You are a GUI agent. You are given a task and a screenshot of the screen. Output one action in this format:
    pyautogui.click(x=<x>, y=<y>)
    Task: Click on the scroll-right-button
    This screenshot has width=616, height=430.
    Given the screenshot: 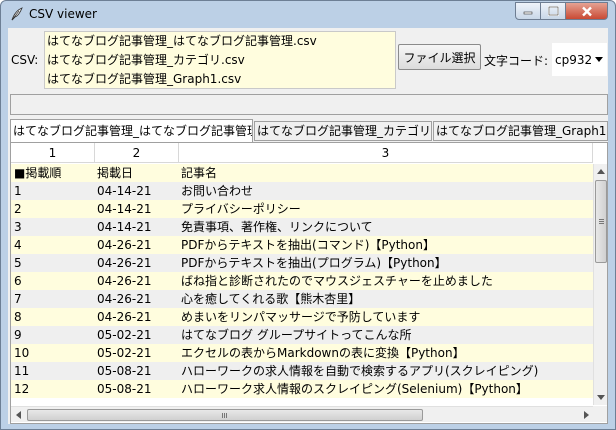 What is the action you would take?
    pyautogui.click(x=586, y=414)
    